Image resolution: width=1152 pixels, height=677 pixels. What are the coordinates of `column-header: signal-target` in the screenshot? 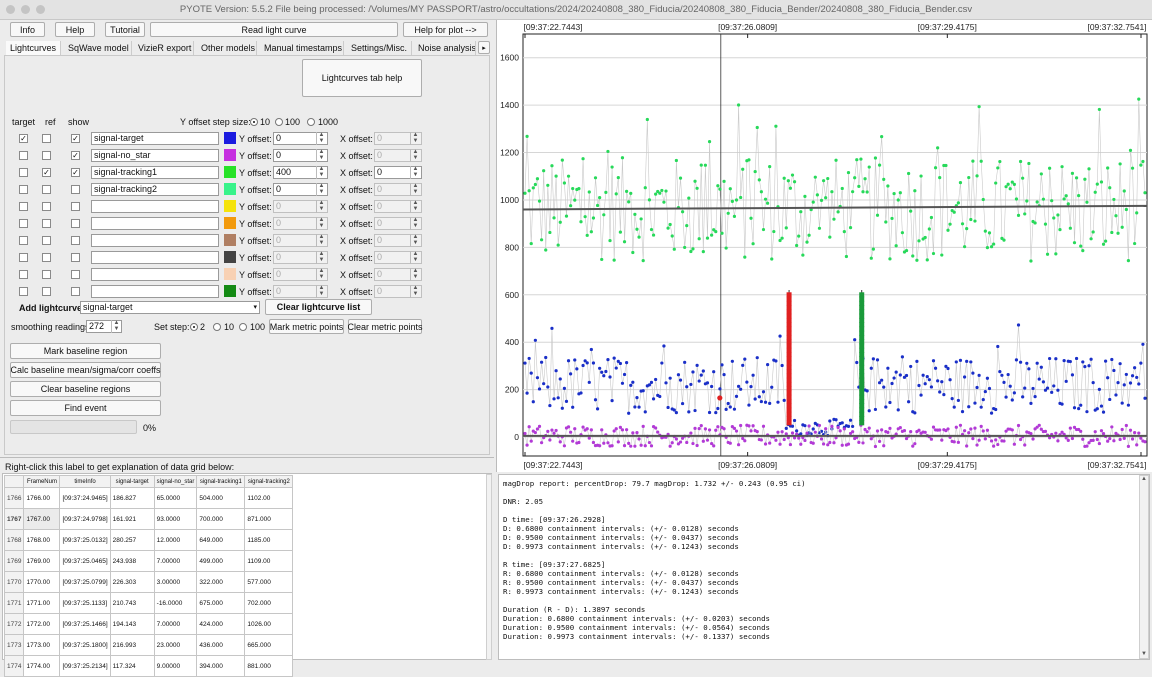 It's located at (132, 481).